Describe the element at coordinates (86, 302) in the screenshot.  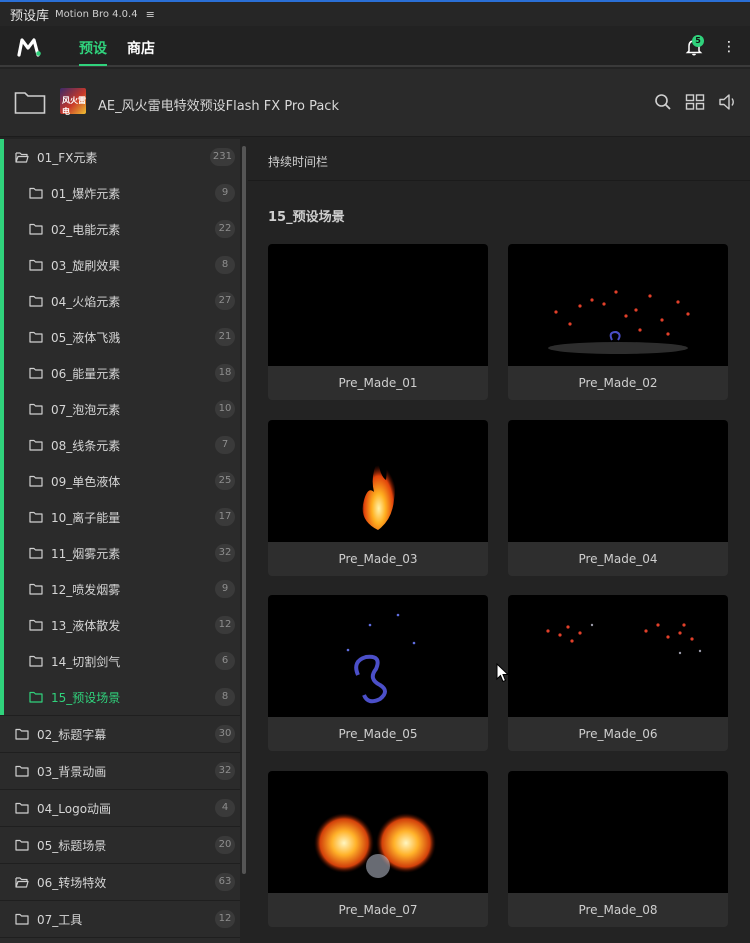
I see `sidebar-item-label: 04_火焰元素` at that location.